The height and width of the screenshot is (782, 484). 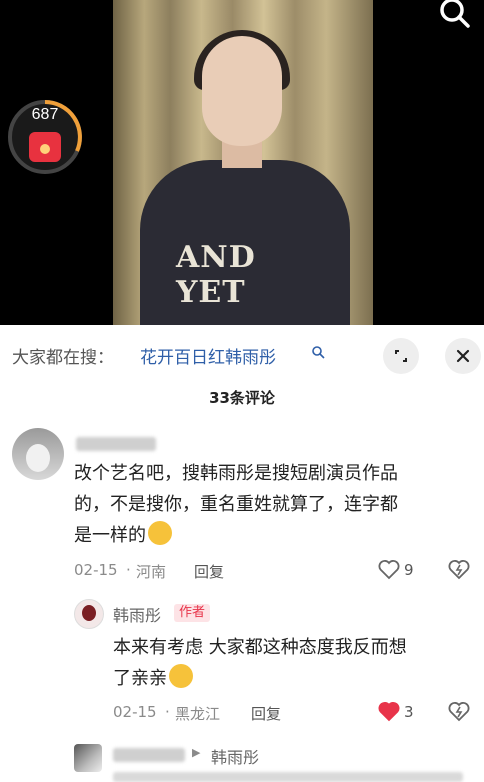 What do you see at coordinates (151, 572) in the screenshot?
I see `comment-location: 河南` at bounding box center [151, 572].